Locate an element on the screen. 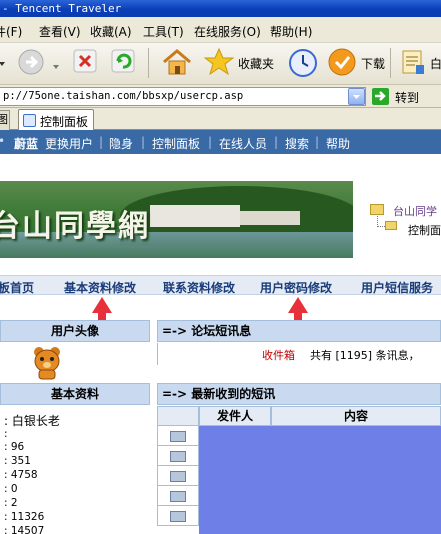  stat-row: : 11326 is located at coordinates (24, 517).